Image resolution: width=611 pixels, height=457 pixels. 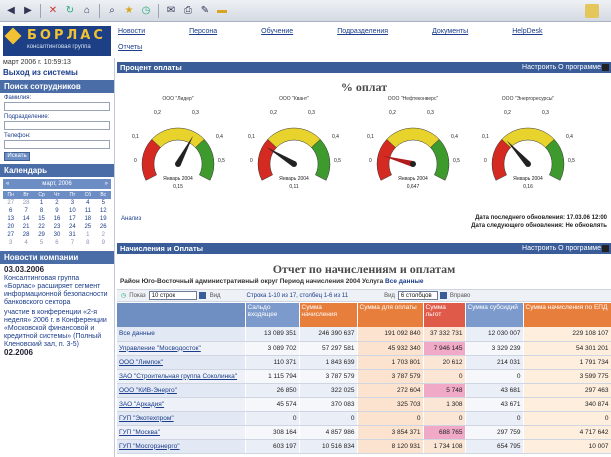 I want to click on analysis-link: Анализ, so click(x=131, y=219).